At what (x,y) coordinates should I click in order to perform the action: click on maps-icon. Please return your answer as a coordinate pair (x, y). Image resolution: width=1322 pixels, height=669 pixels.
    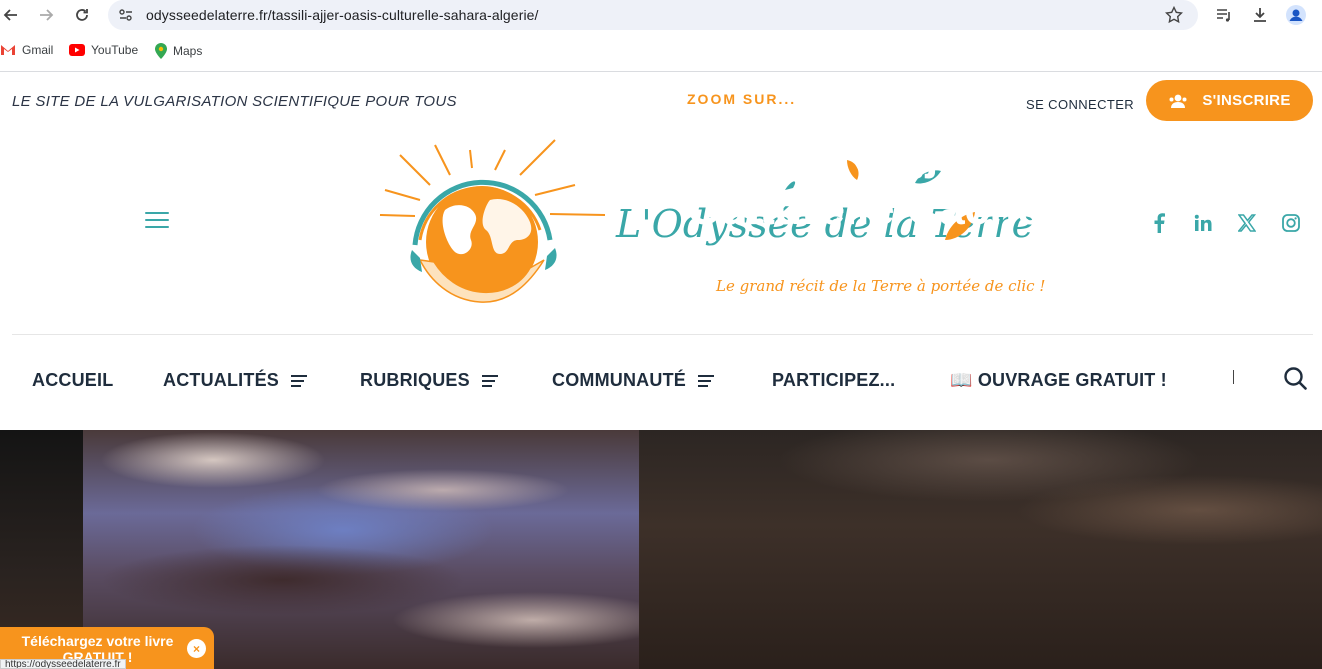
    Looking at the image, I should click on (161, 51).